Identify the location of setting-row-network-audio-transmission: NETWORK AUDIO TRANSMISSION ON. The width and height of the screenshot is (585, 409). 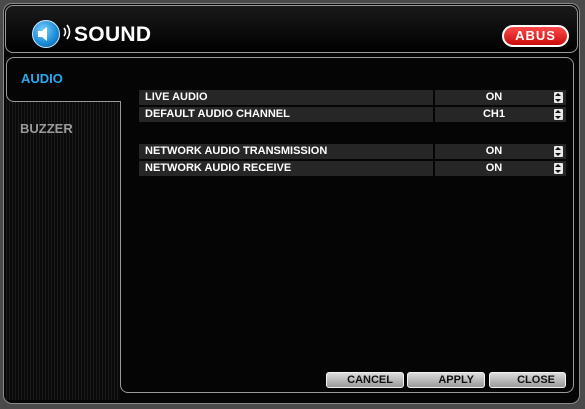
(352, 151).